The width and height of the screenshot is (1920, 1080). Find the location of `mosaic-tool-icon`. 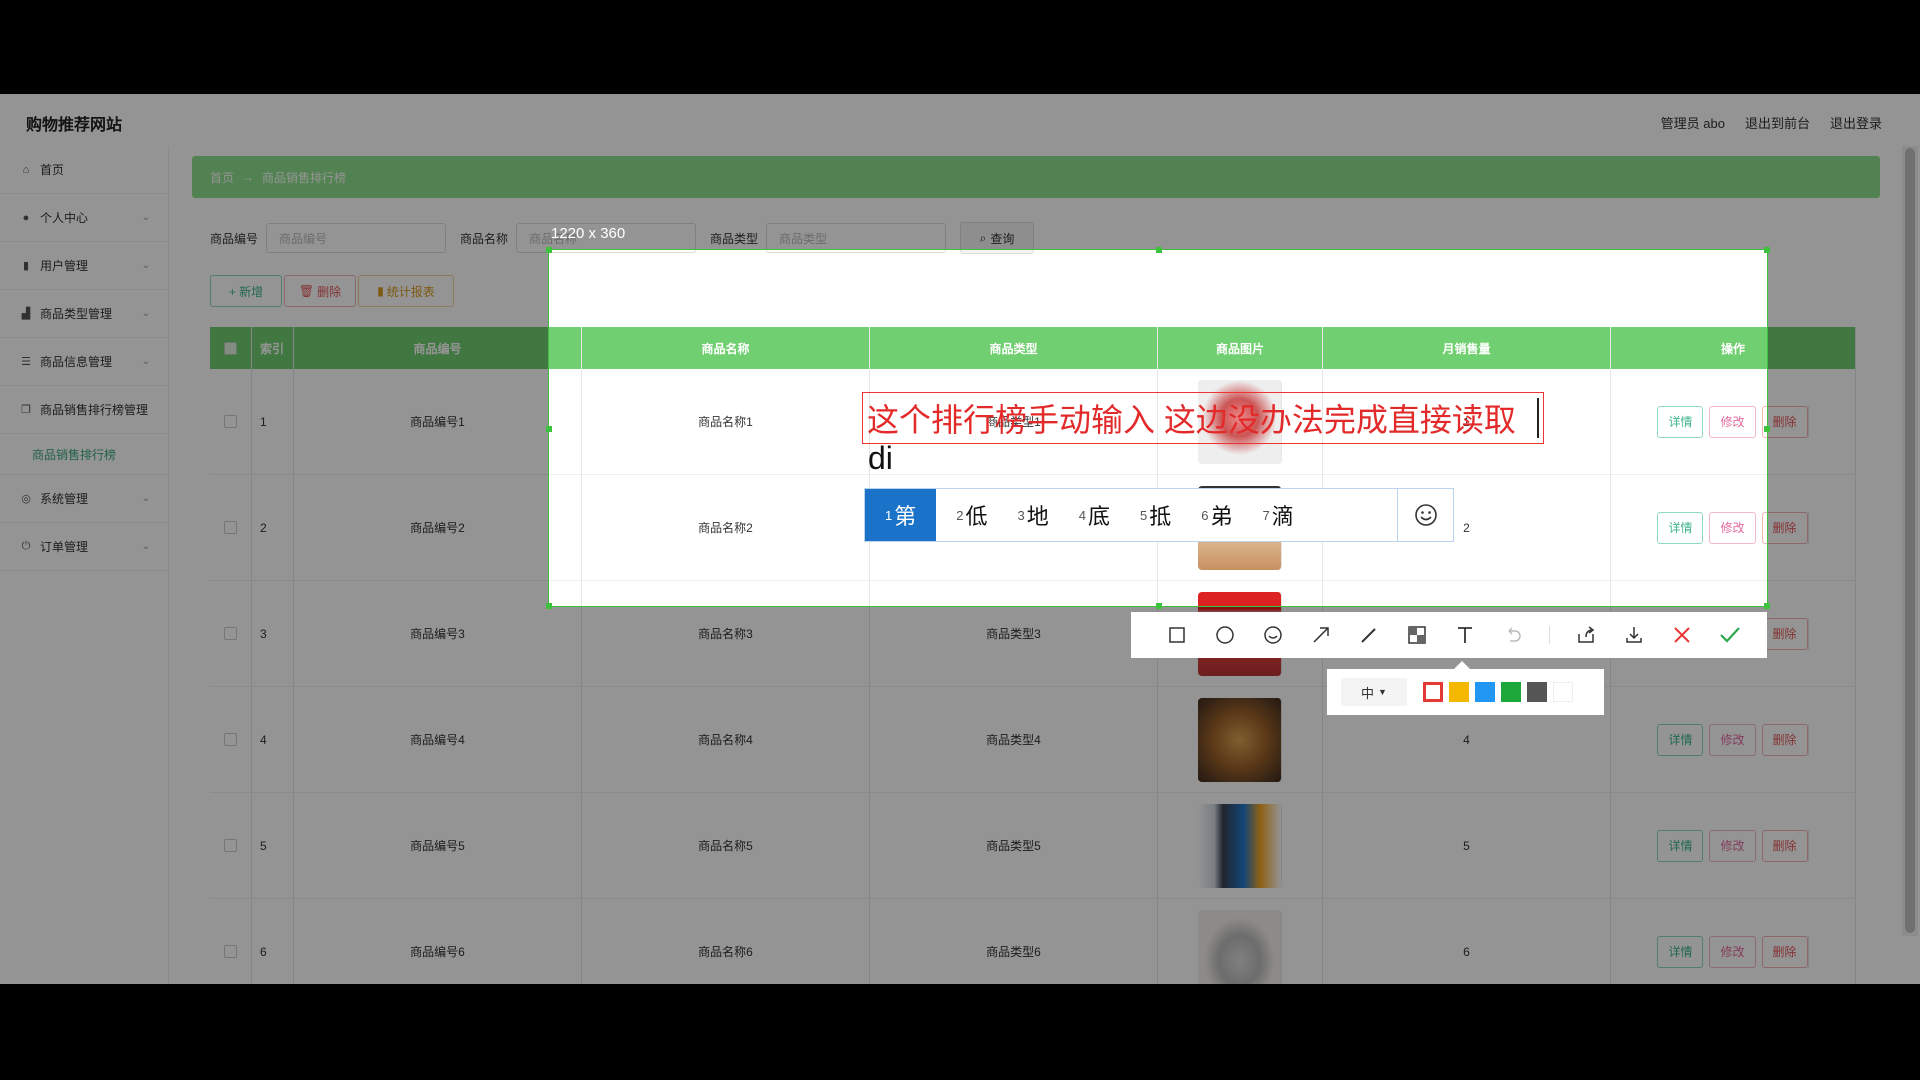

mosaic-tool-icon is located at coordinates (1417, 635).